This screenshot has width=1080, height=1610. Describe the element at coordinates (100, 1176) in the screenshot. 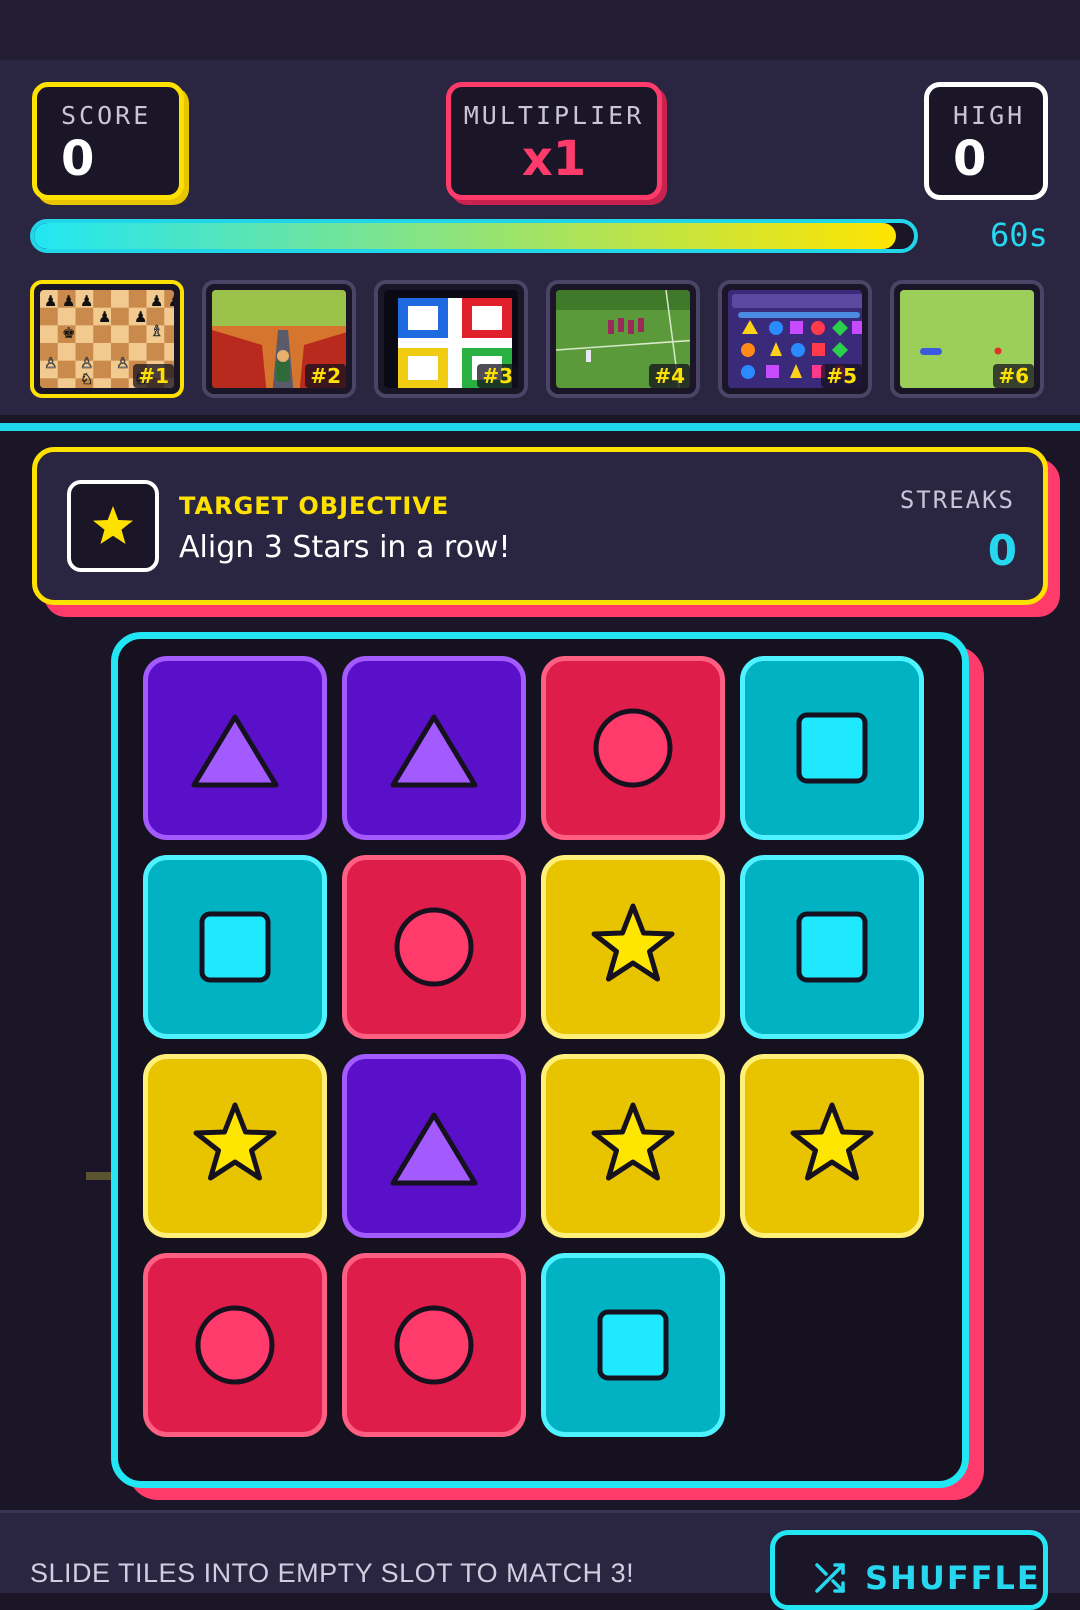

I see `drag-hint-mark` at that location.